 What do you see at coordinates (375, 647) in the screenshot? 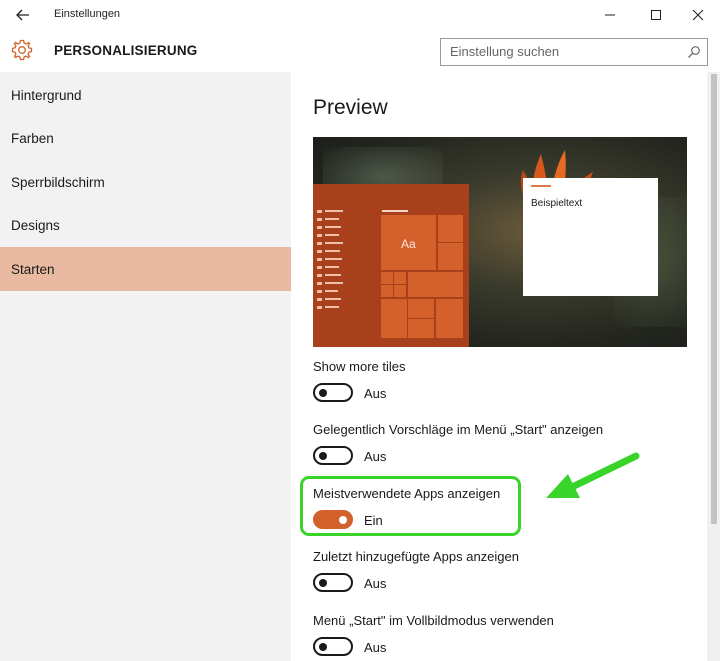
I see `toggle-state-fullscreen-start: Aus` at bounding box center [375, 647].